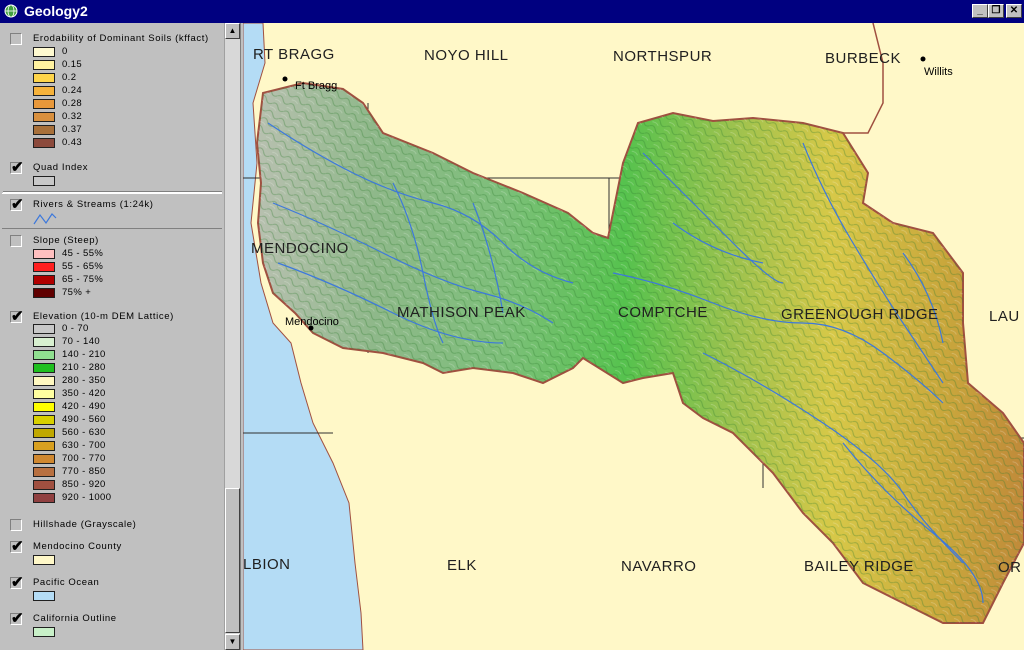 Image resolution: width=1024 pixels, height=650 pixels. What do you see at coordinates (121, 38) in the screenshot?
I see `layer-name: Erodability of Dominant Soils (kffact)` at bounding box center [121, 38].